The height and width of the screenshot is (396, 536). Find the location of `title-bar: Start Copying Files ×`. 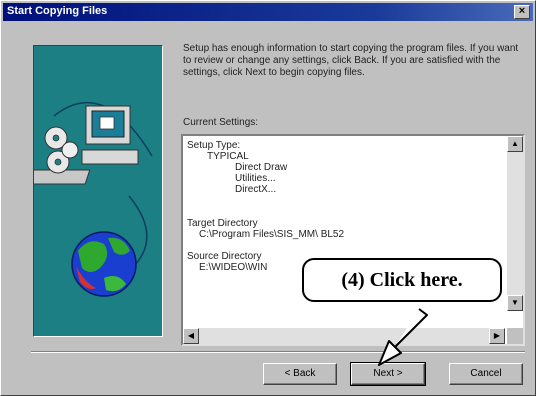

title-bar: Start Copying Files × is located at coordinates (268, 12).